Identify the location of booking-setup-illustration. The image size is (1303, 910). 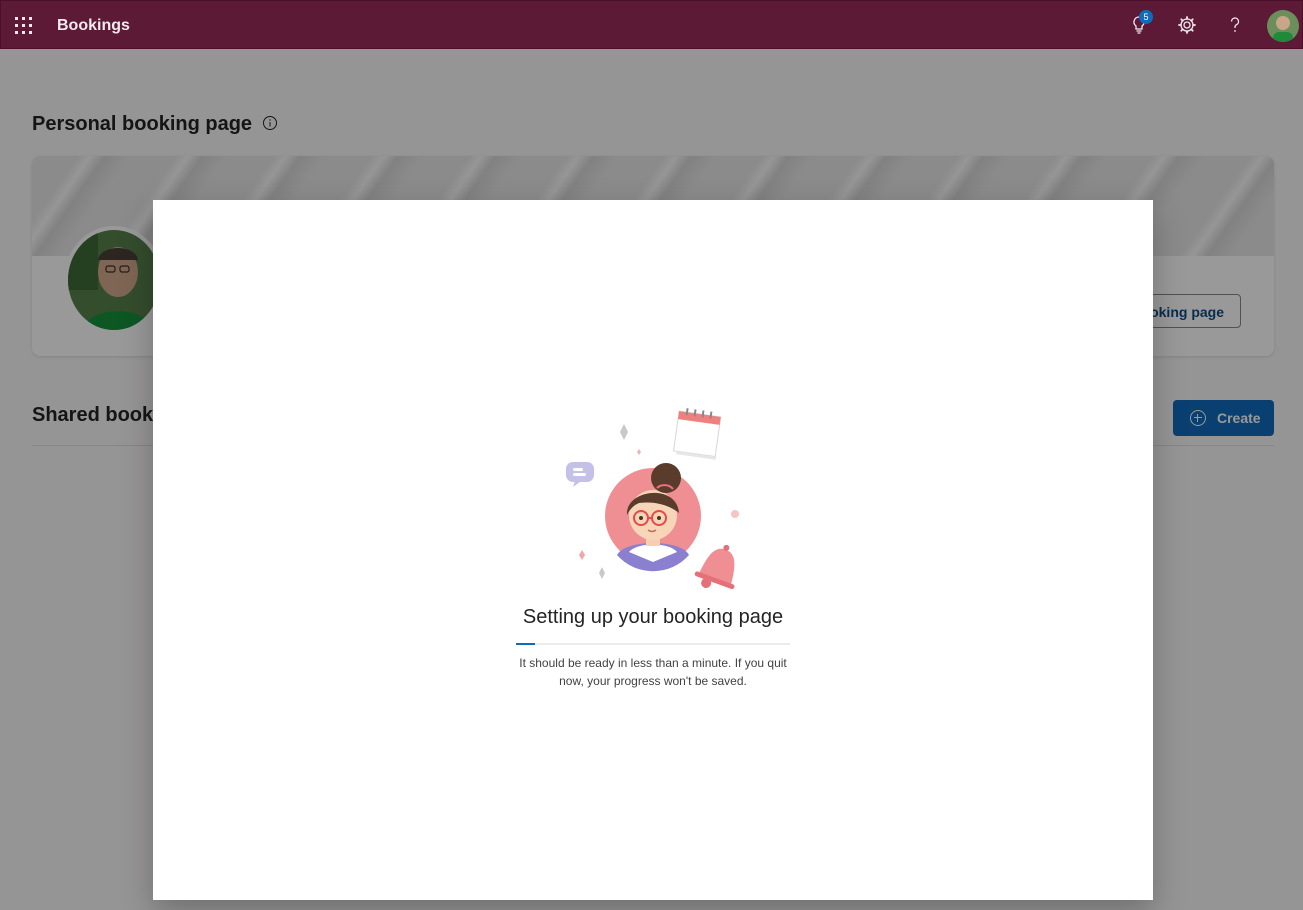
(652, 499).